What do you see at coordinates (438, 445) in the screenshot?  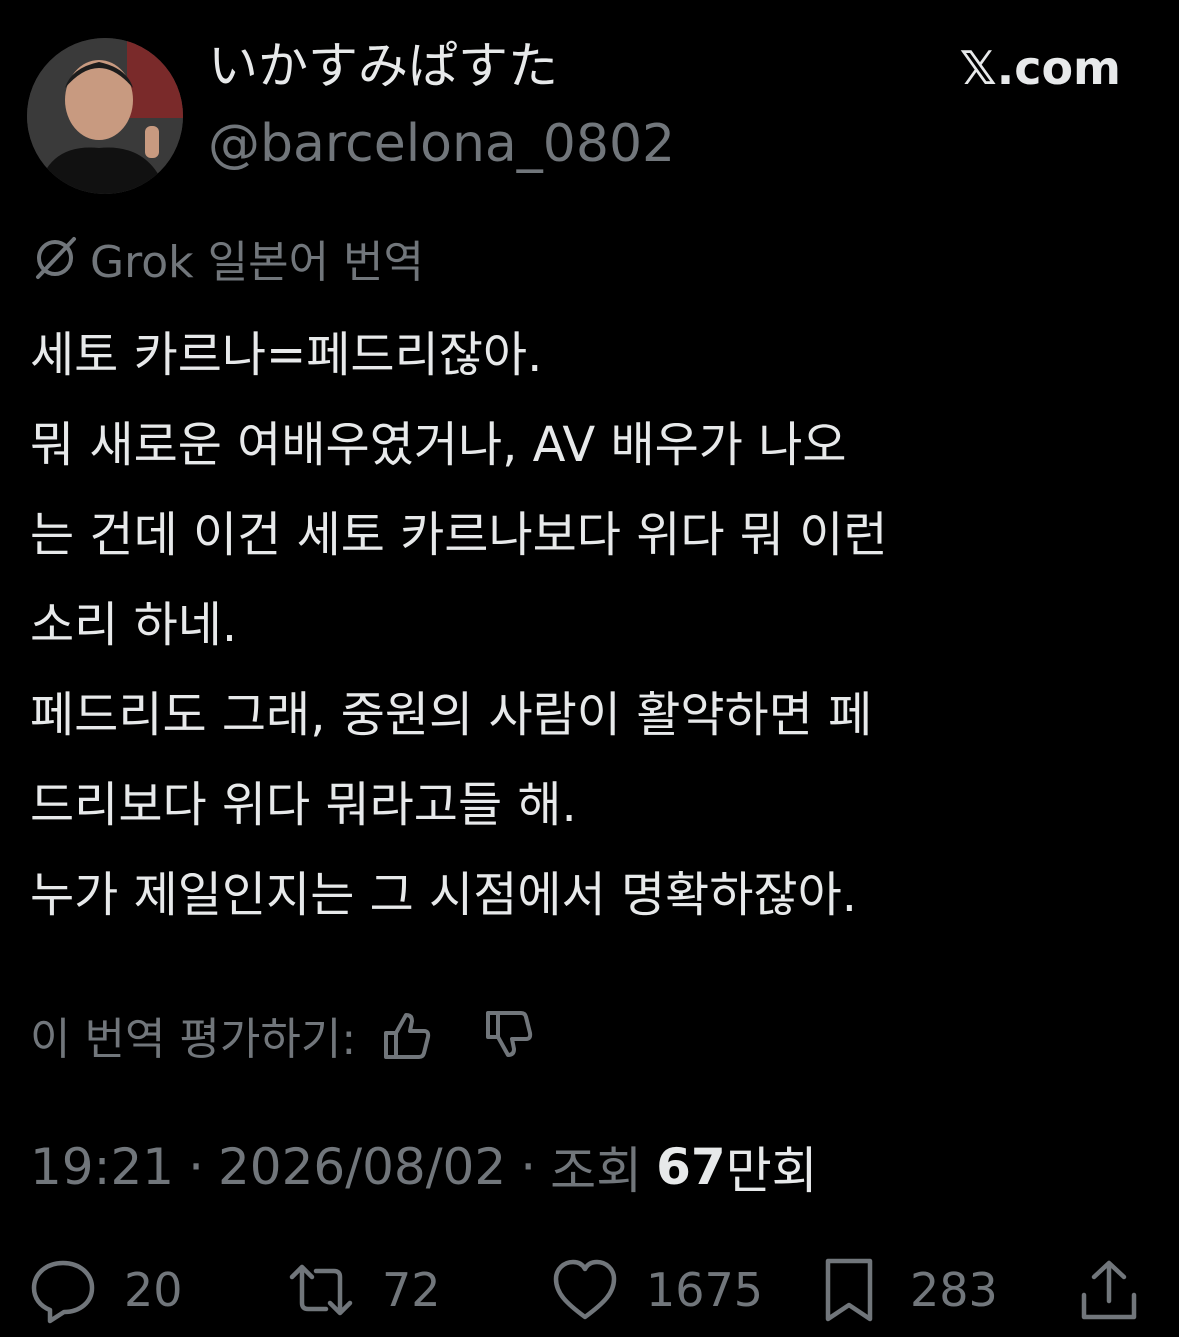 I see `post-line: 뭐 새로운 여배우였거나, AV 배우가 나오` at bounding box center [438, 445].